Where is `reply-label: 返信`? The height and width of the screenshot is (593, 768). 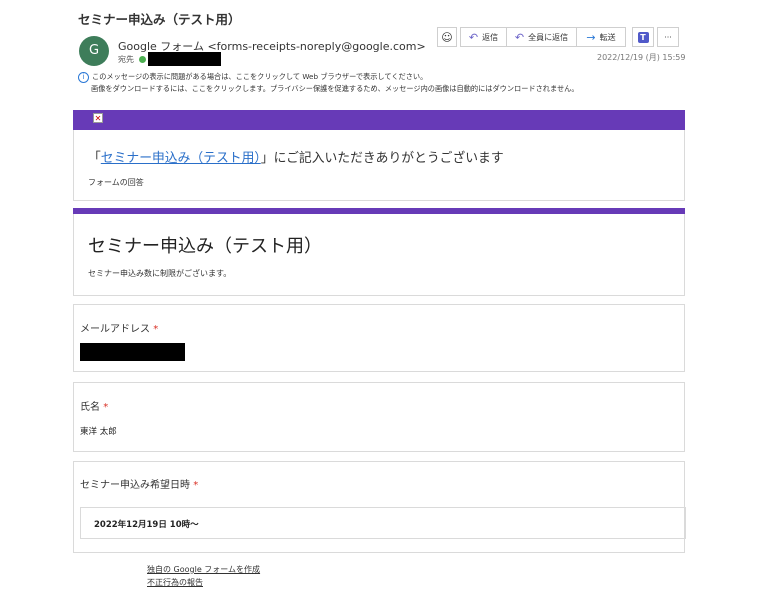 reply-label: 返信 is located at coordinates (490, 37).